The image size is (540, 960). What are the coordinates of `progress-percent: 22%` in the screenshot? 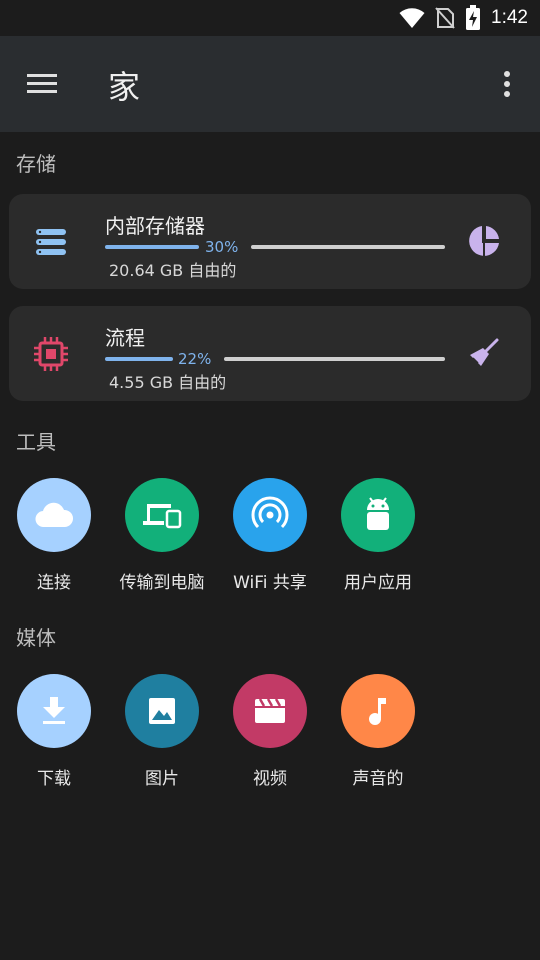 It's located at (195, 359).